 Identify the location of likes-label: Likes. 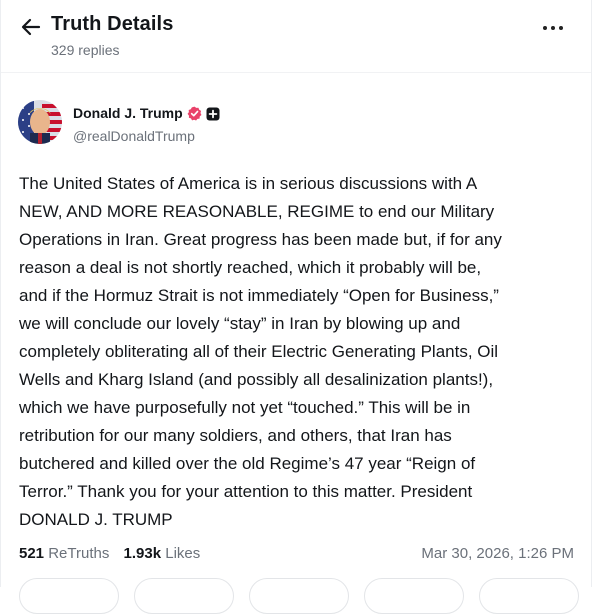
(183, 553).